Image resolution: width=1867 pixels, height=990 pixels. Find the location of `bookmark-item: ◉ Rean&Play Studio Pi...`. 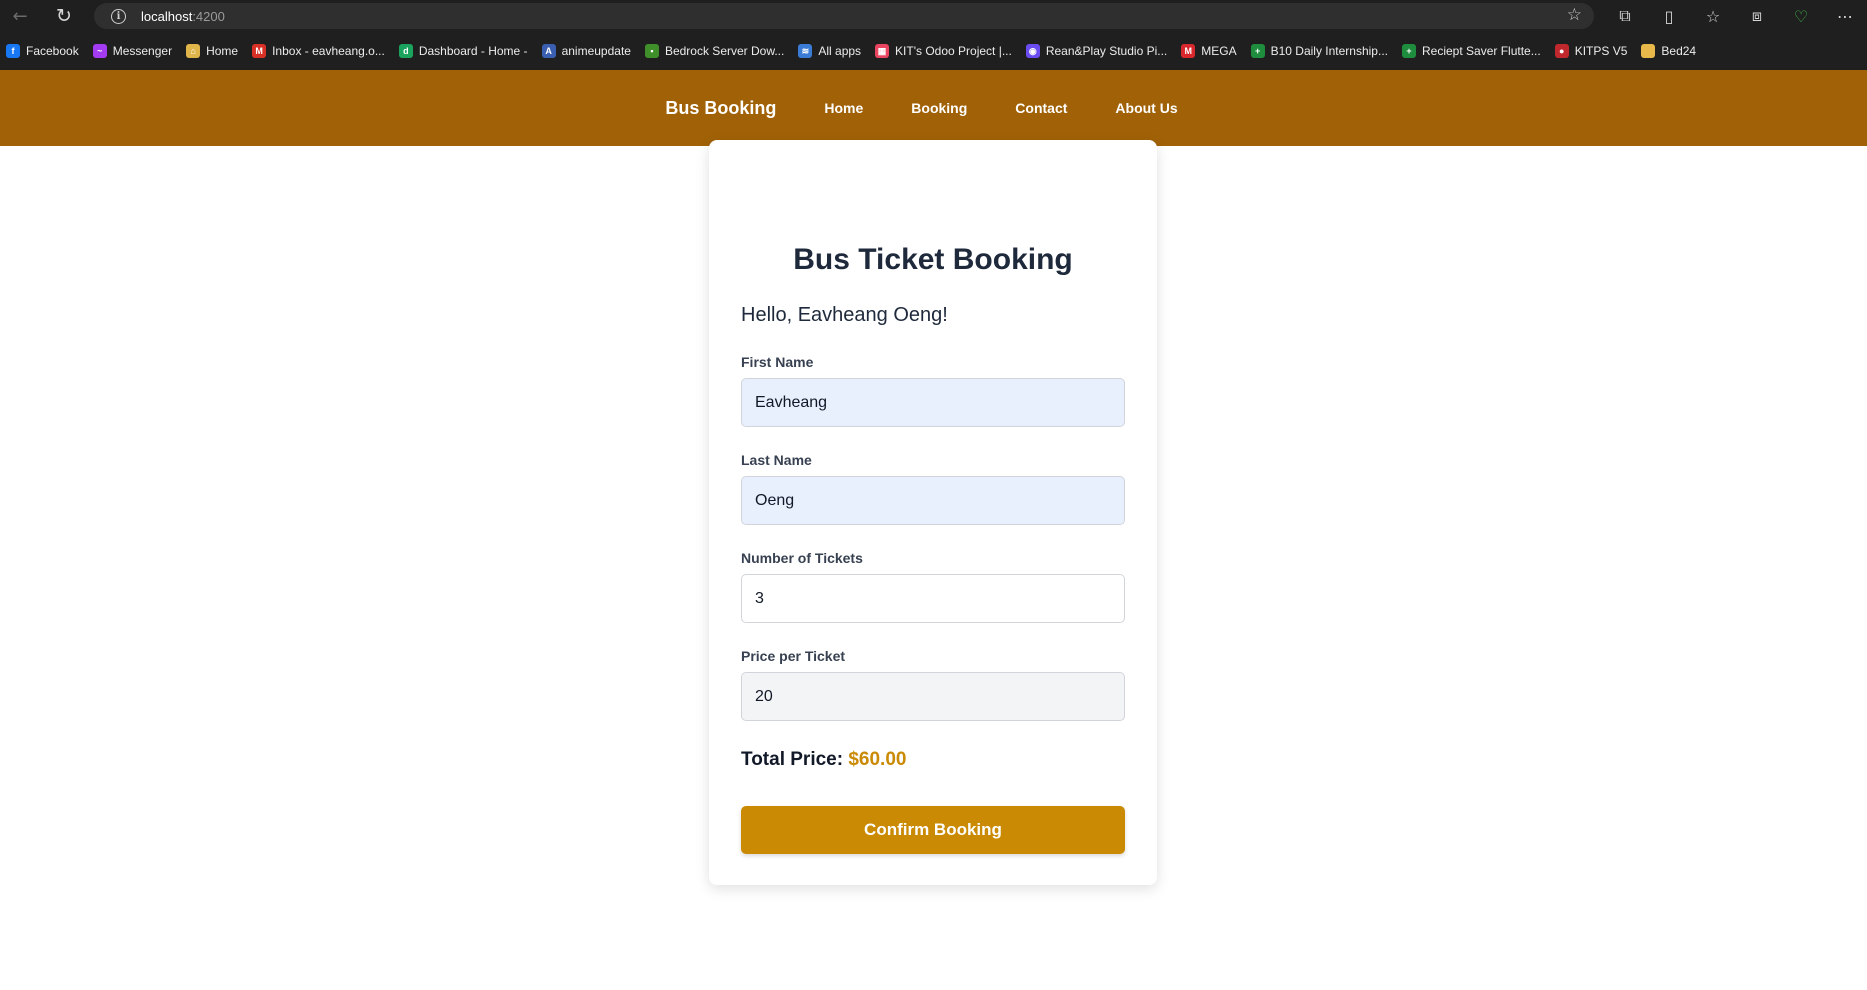

bookmark-item: ◉ Rean&Play Studio Pi... is located at coordinates (1096, 51).